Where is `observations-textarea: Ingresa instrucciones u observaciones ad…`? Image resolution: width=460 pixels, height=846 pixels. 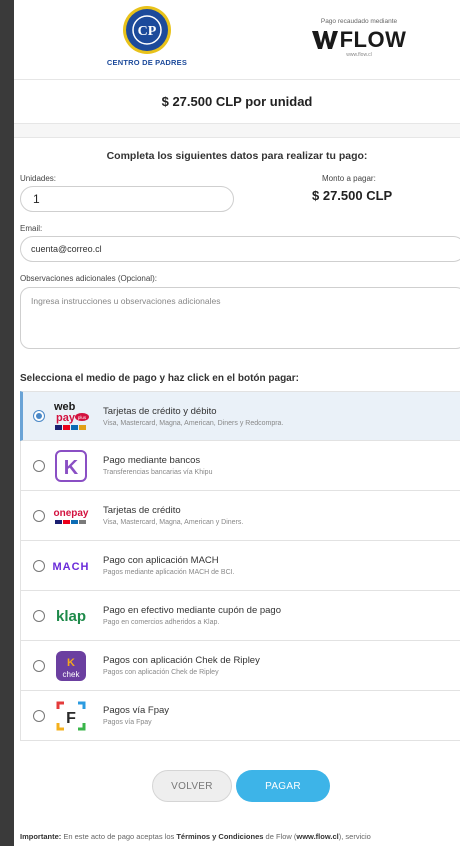 observations-textarea: Ingresa instrucciones u observaciones ad… is located at coordinates (240, 318).